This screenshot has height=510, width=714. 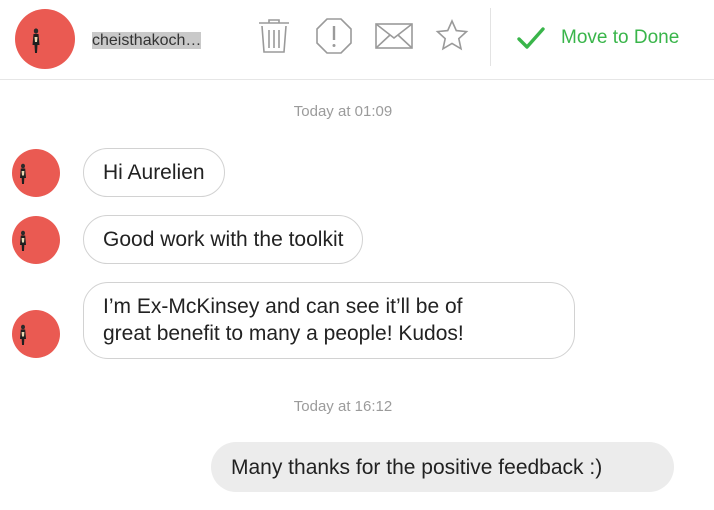 I want to click on outgoing-message: Many thanks for the positive feedback :), so click(x=442, y=467).